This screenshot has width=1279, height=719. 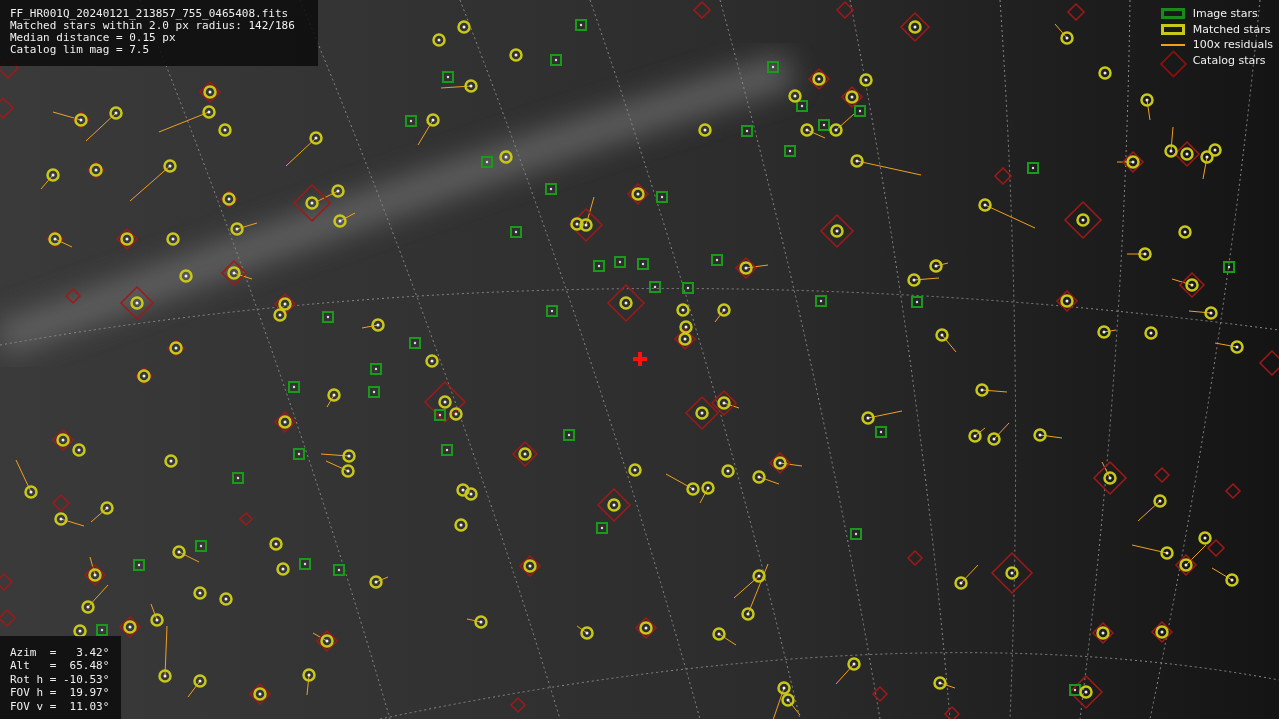 What do you see at coordinates (150, 14) in the screenshot?
I see `info-text: FF_HR001Q_20240121_213857_755_0465408.fits` at bounding box center [150, 14].